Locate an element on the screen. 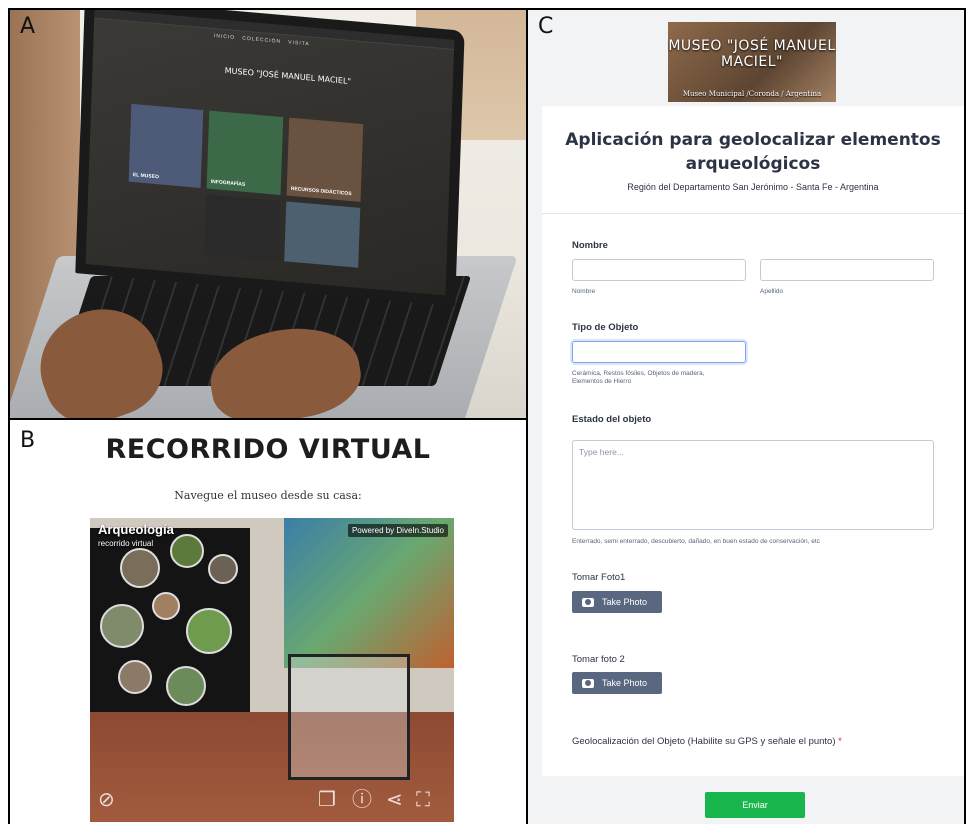 The width and height of the screenshot is (966, 824). powered-by-badge: Powered by DiveIn.Studio is located at coordinates (397, 530).